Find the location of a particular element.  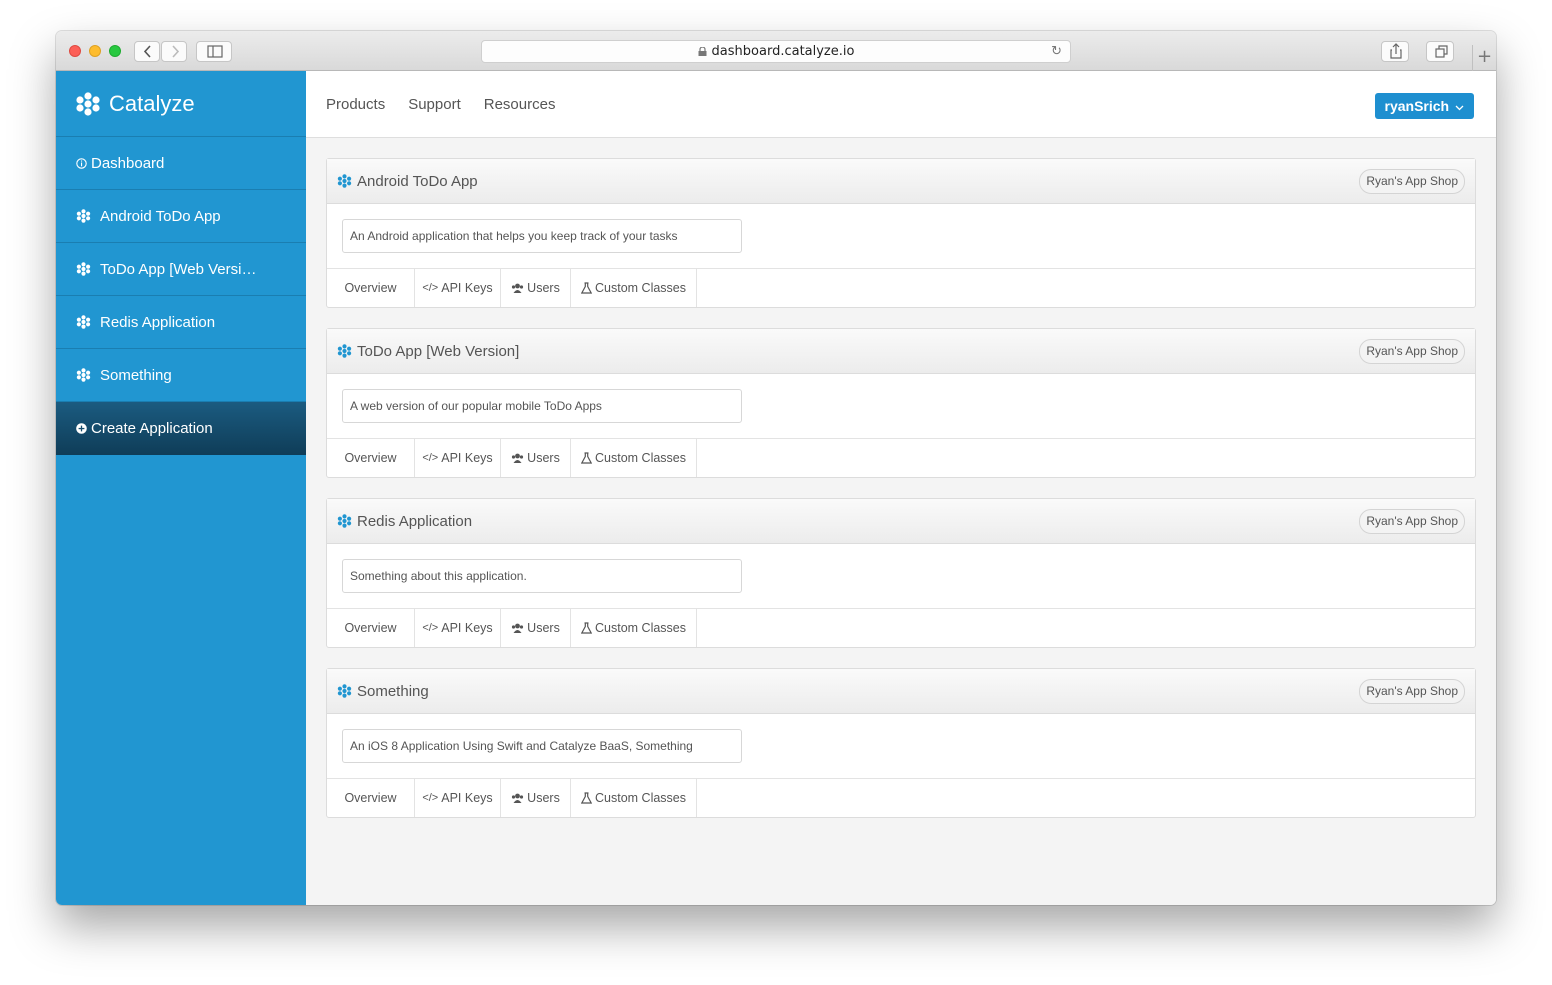

close-window-button is located at coordinates (75, 51).